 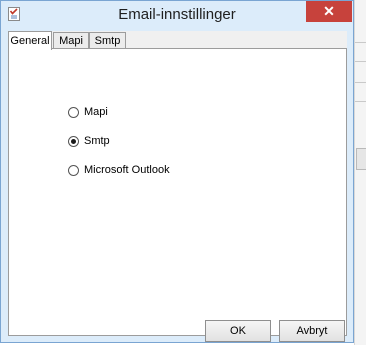 I want to click on title-bar: Email-innstillinger ✕, so click(x=177, y=16).